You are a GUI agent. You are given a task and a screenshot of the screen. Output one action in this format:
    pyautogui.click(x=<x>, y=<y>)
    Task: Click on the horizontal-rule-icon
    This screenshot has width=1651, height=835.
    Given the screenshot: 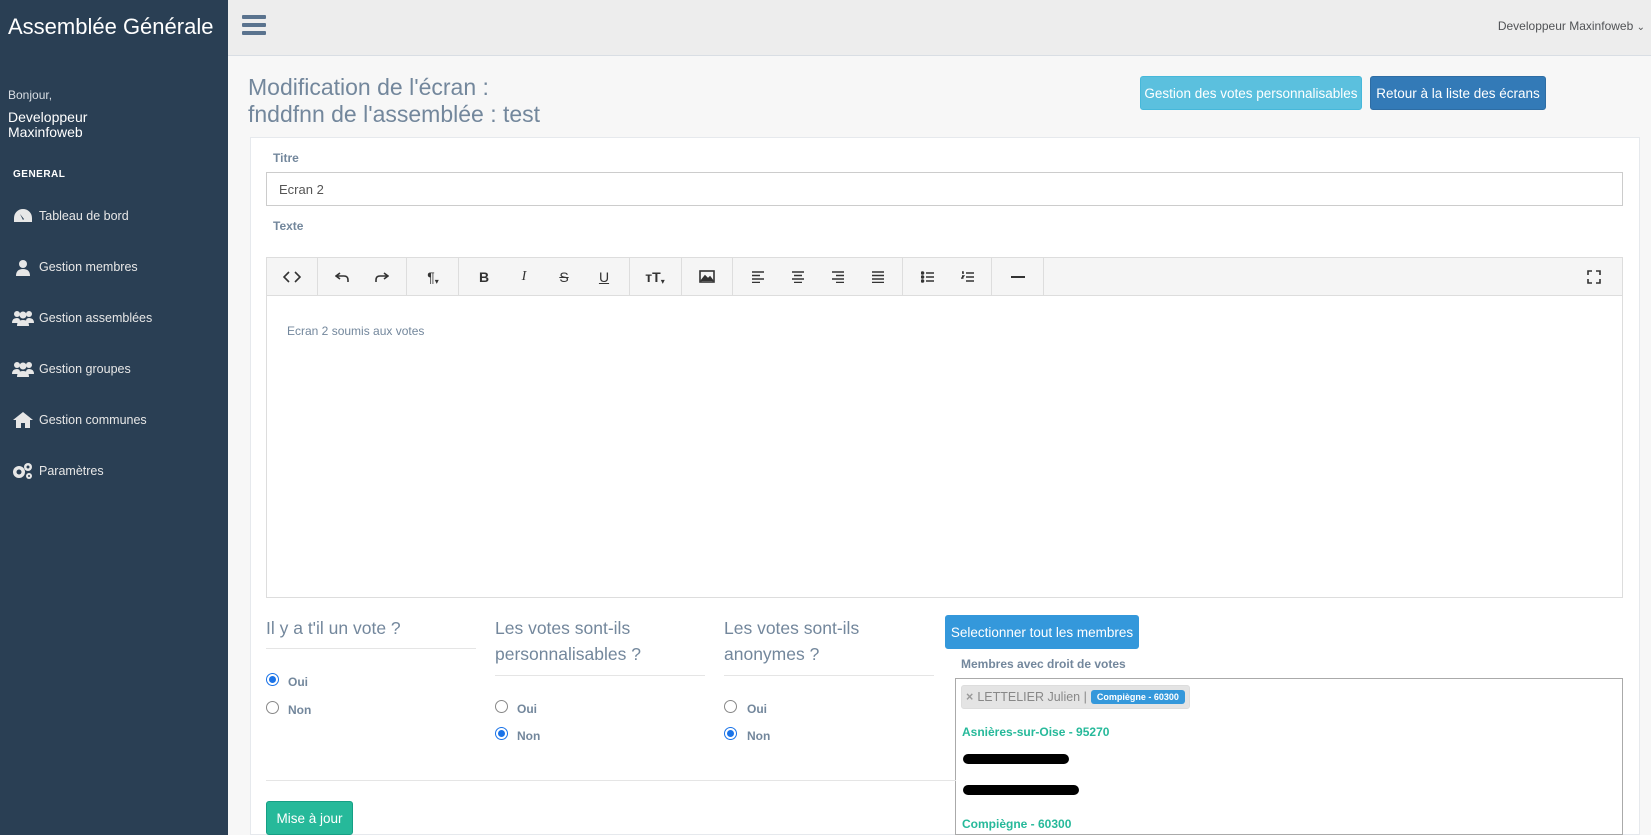 What is the action you would take?
    pyautogui.click(x=1018, y=276)
    